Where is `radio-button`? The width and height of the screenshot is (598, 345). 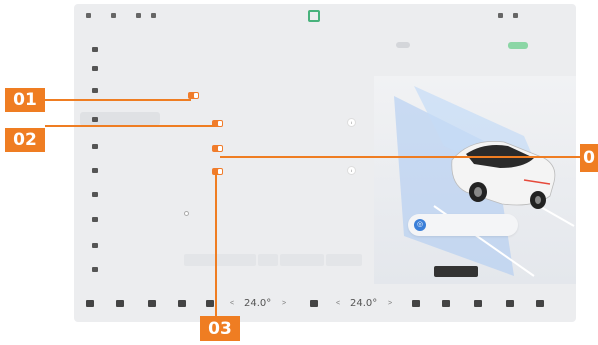
radio-button is located at coordinates (186, 213).